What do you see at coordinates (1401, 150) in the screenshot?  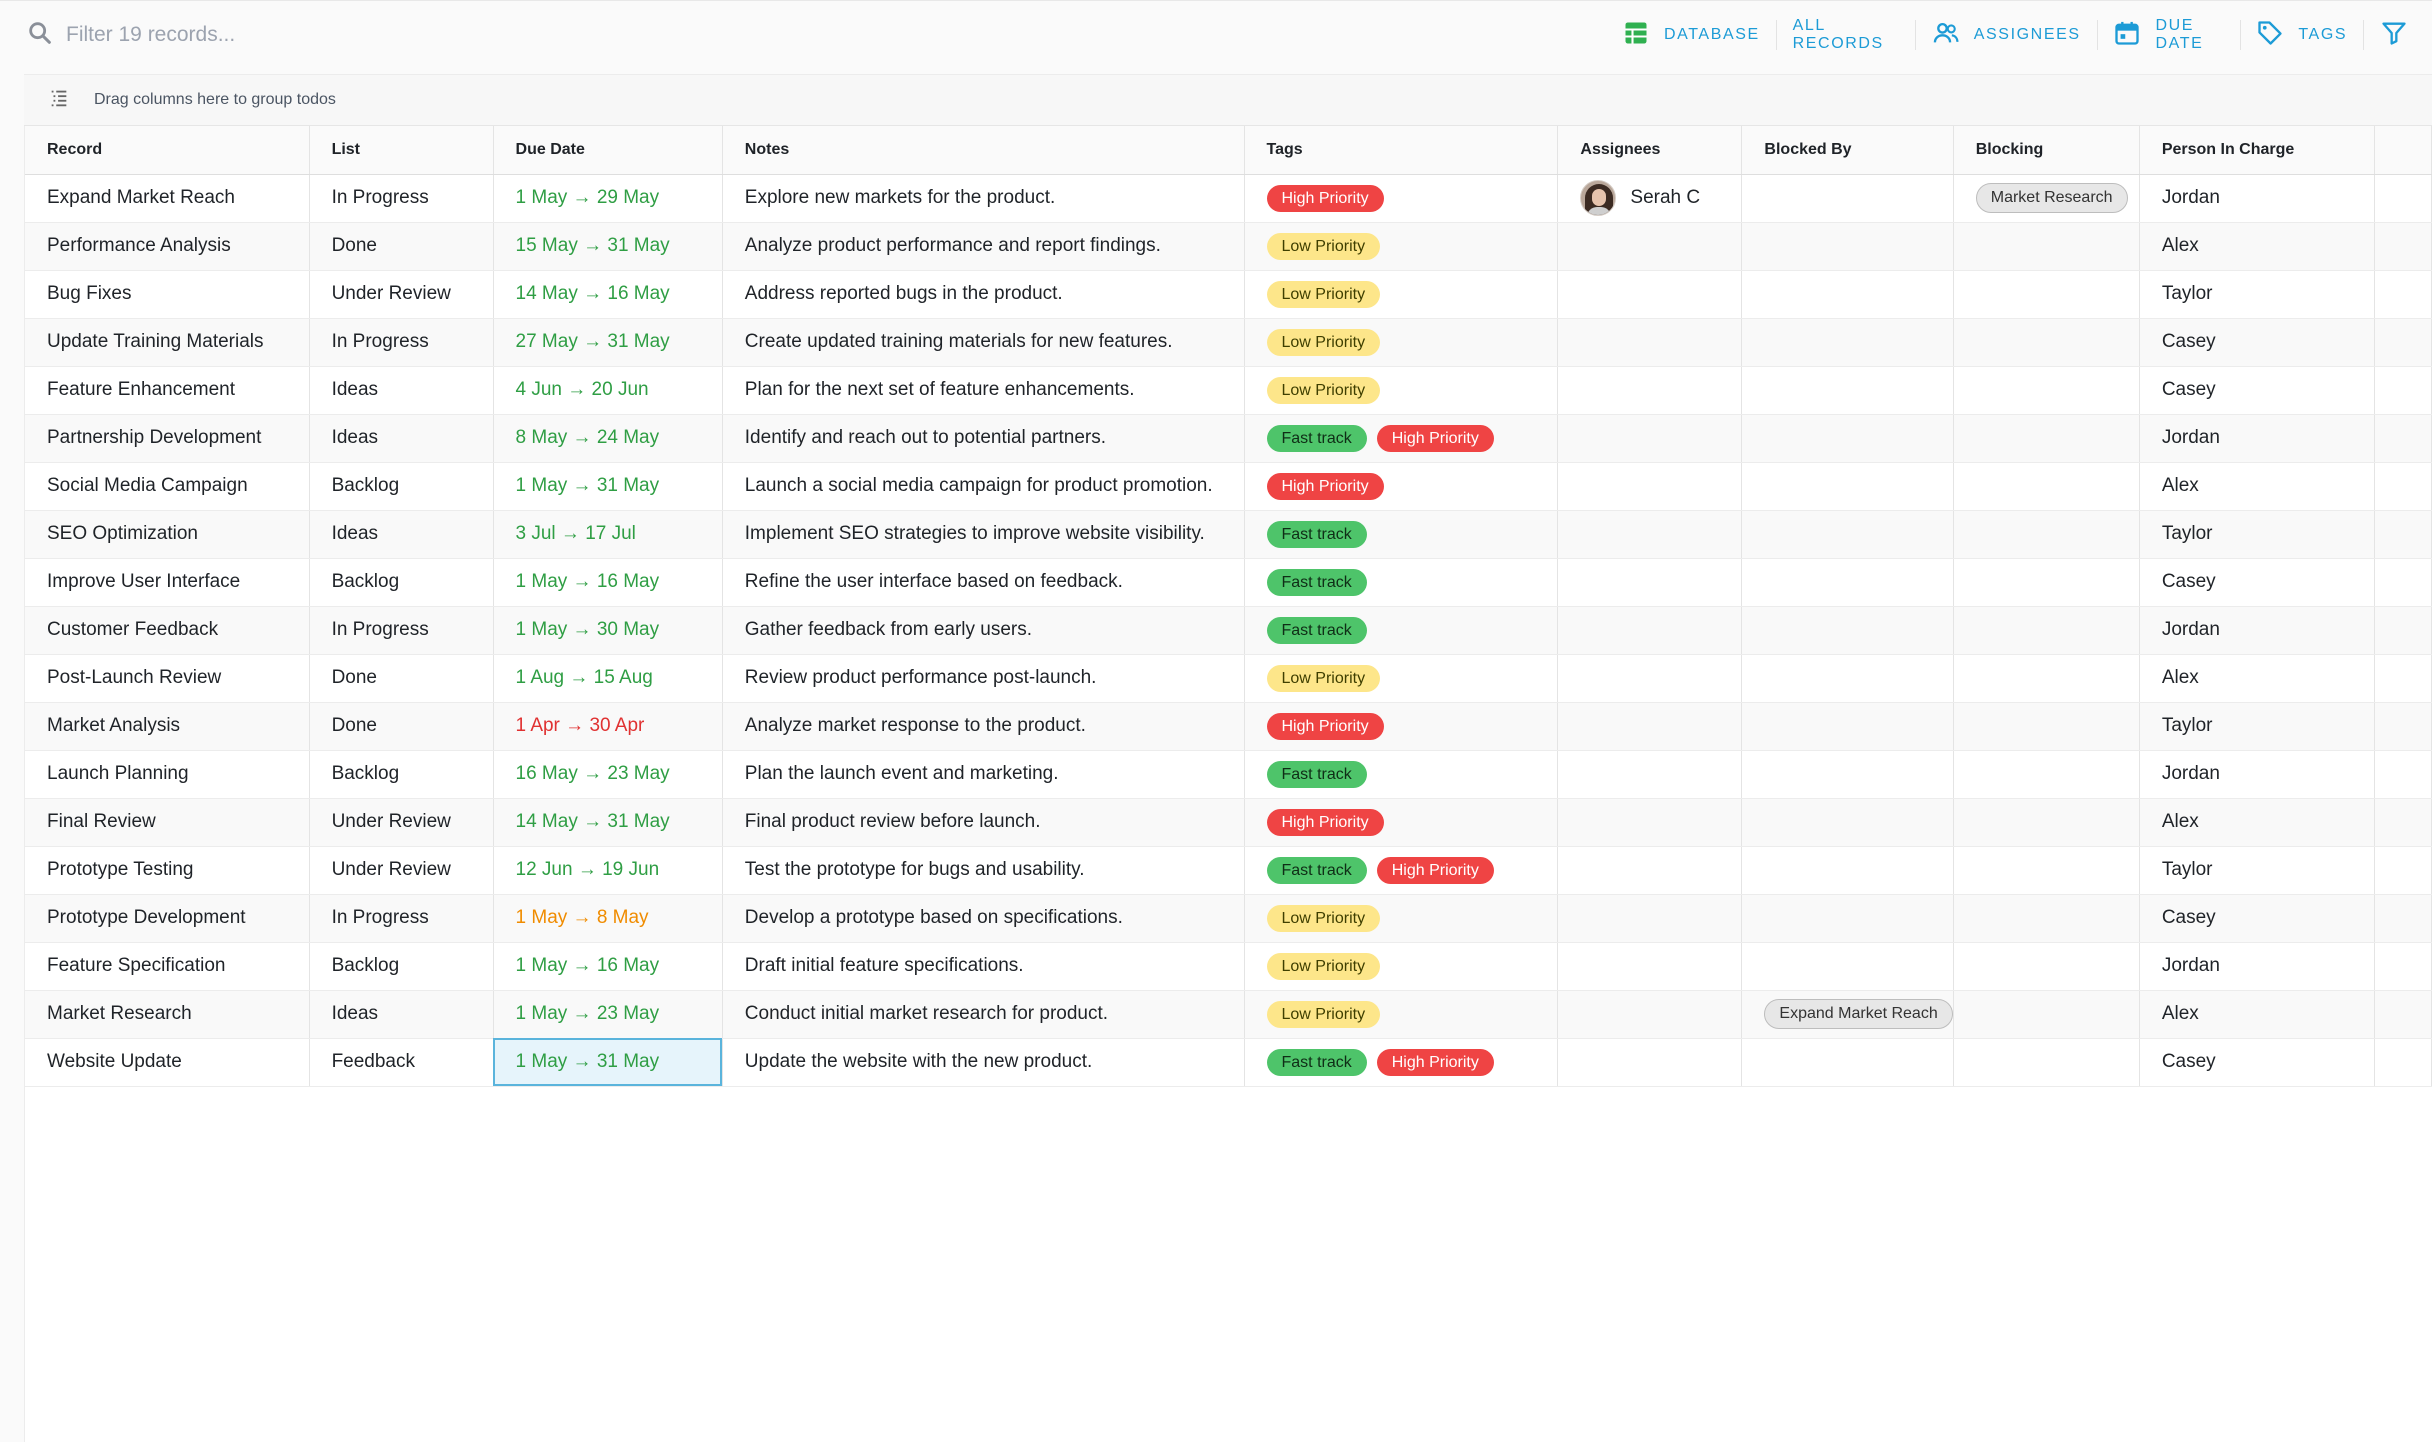 I see `column-header-tags: Tags` at bounding box center [1401, 150].